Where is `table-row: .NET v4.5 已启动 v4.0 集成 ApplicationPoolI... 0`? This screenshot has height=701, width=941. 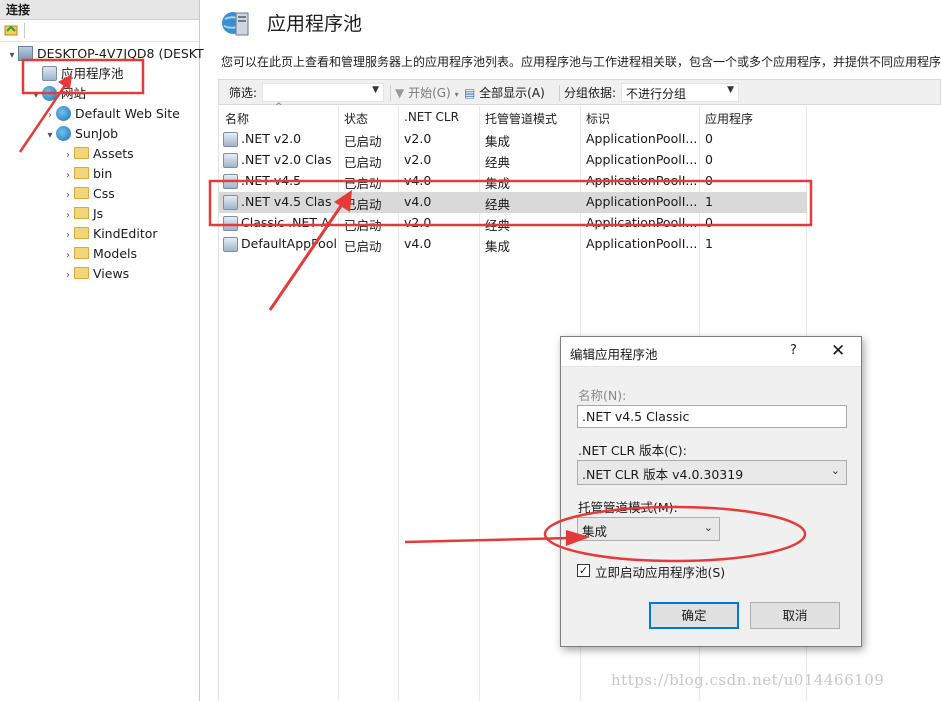
table-row: .NET v4.5 已启动 v4.0 集成 ApplicationPoolI... 0 is located at coordinates (513, 181).